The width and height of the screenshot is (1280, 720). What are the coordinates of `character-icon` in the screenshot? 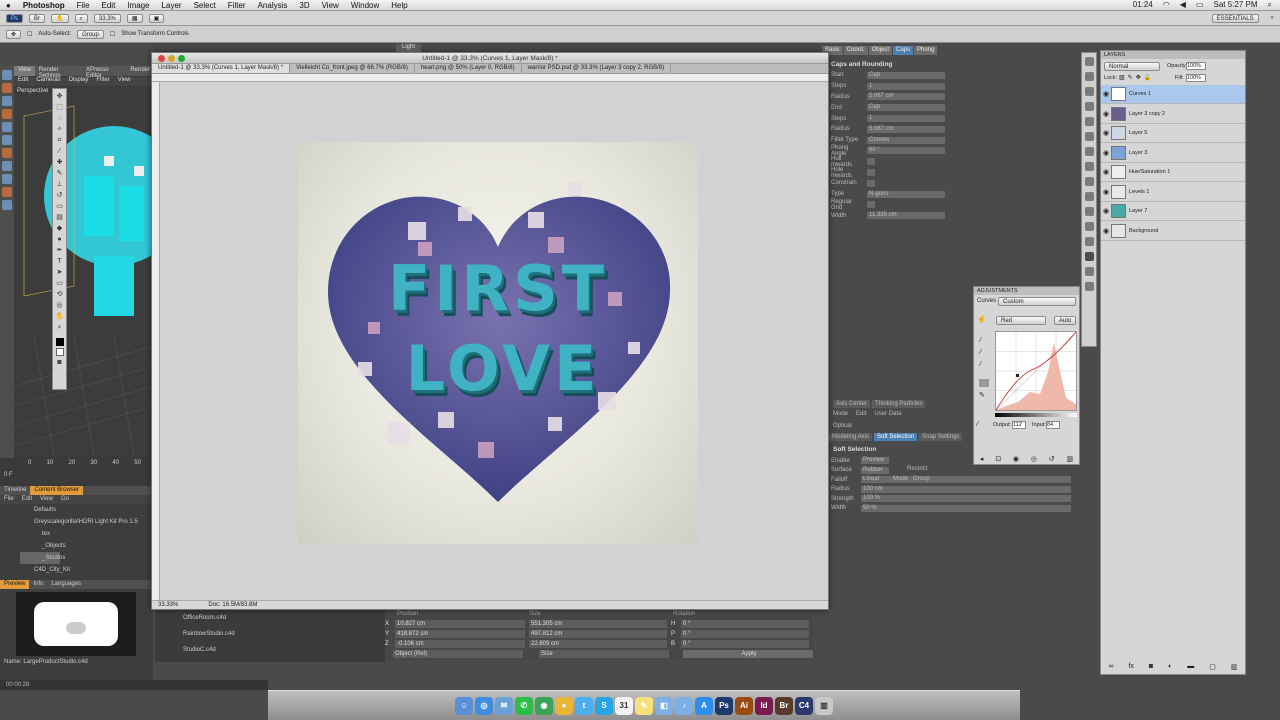 It's located at (1089, 181).